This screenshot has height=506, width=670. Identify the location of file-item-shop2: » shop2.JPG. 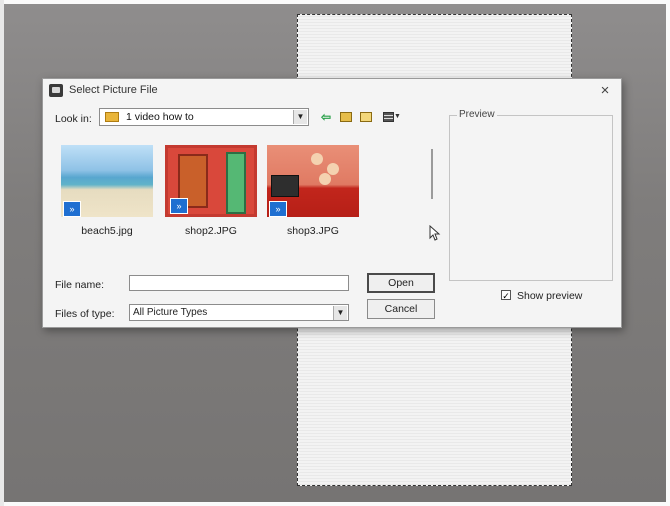
(211, 191).